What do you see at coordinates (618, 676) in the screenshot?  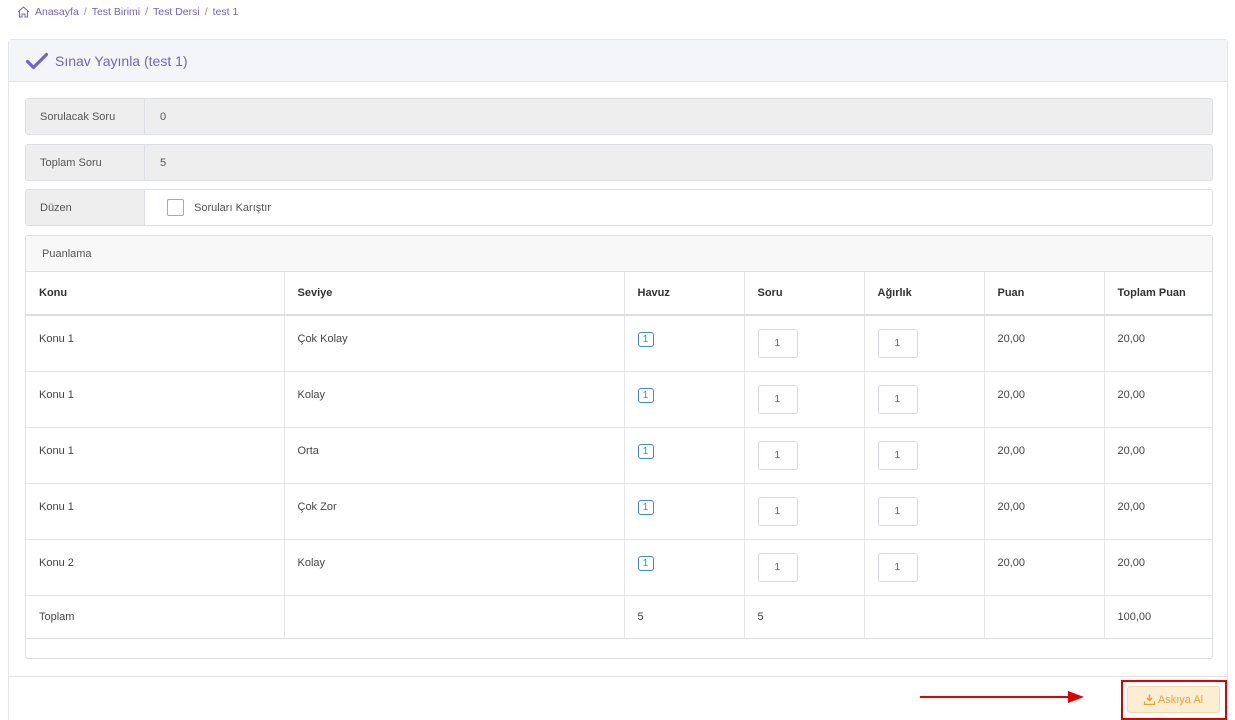 I see `card-footer-divider` at bounding box center [618, 676].